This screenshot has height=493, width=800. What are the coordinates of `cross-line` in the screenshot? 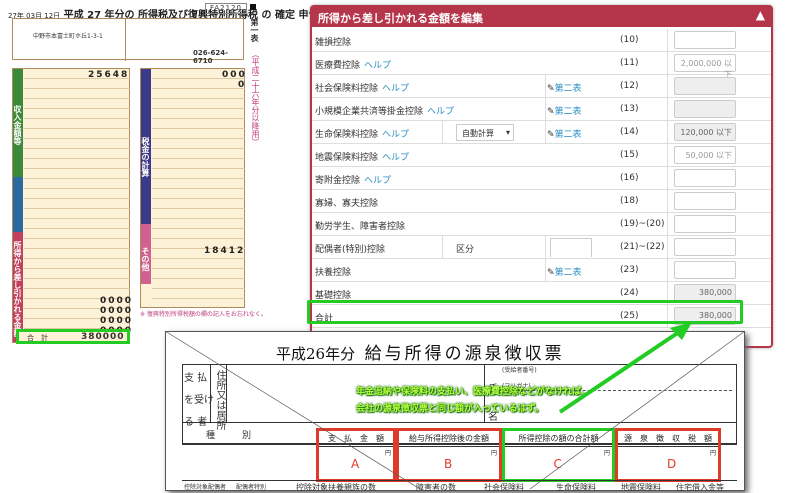 It's located at (292, 409).